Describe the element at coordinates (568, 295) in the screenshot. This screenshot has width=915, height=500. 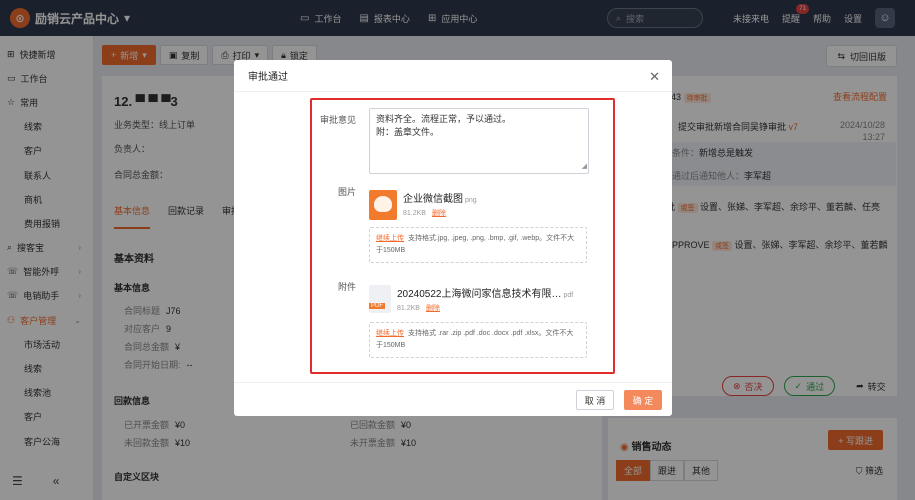
I see `attachment-file-ext: pdf` at that location.